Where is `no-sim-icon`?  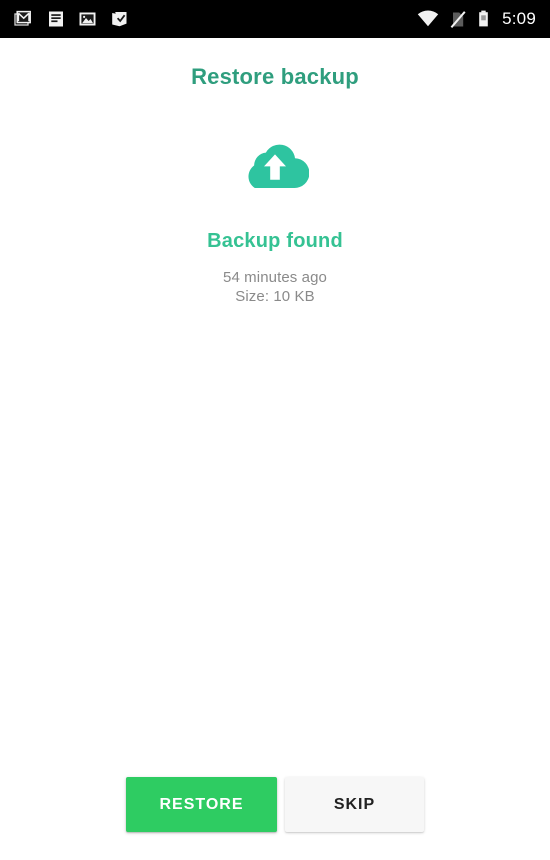
no-sim-icon is located at coordinates (458, 19).